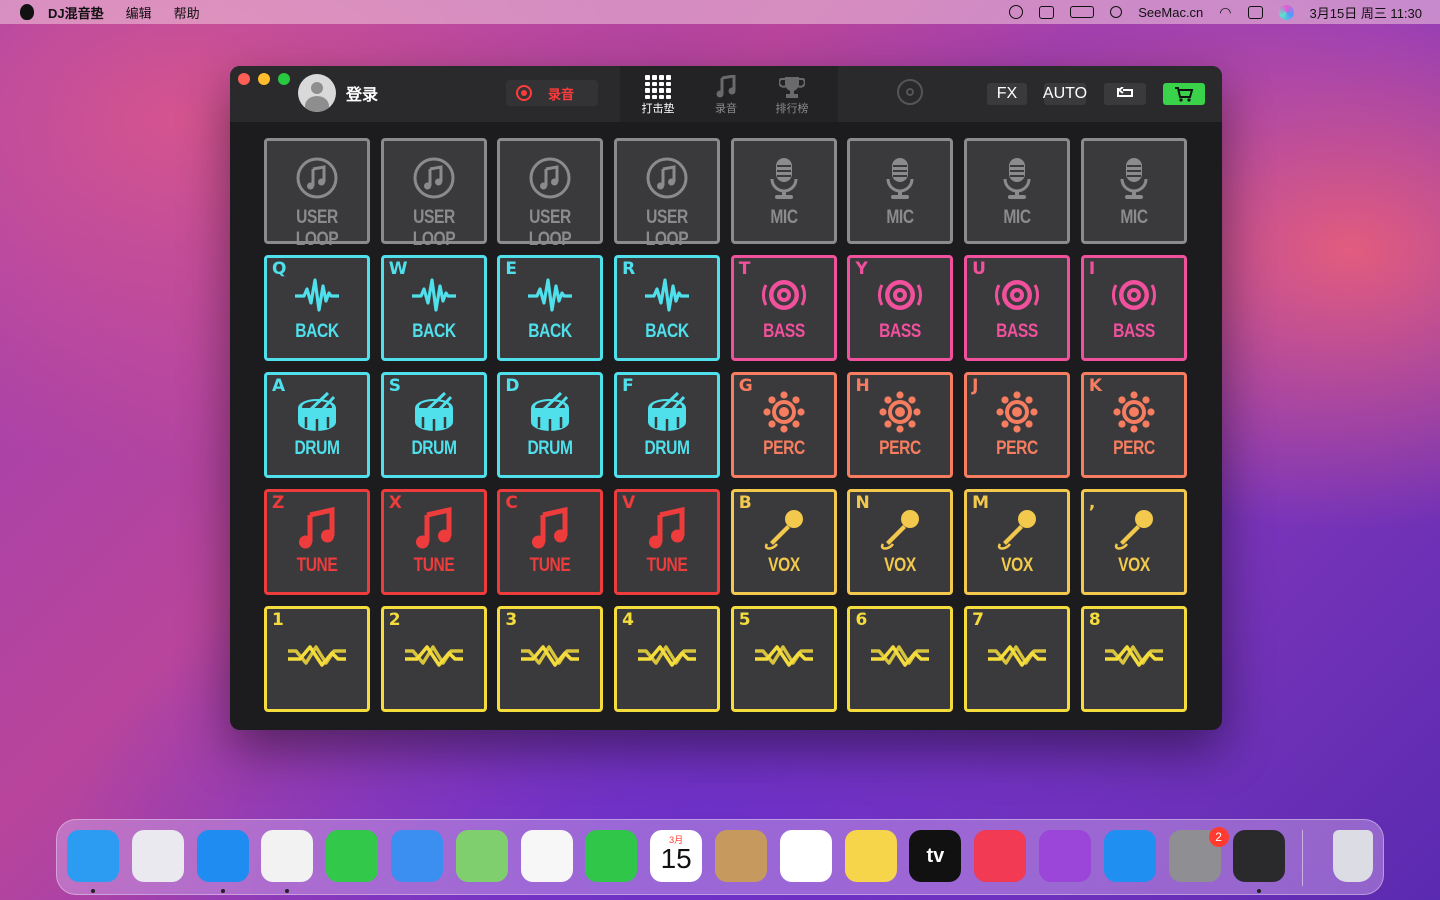 This screenshot has height=900, width=1440. I want to click on pad-39: 7, so click(1017, 659).